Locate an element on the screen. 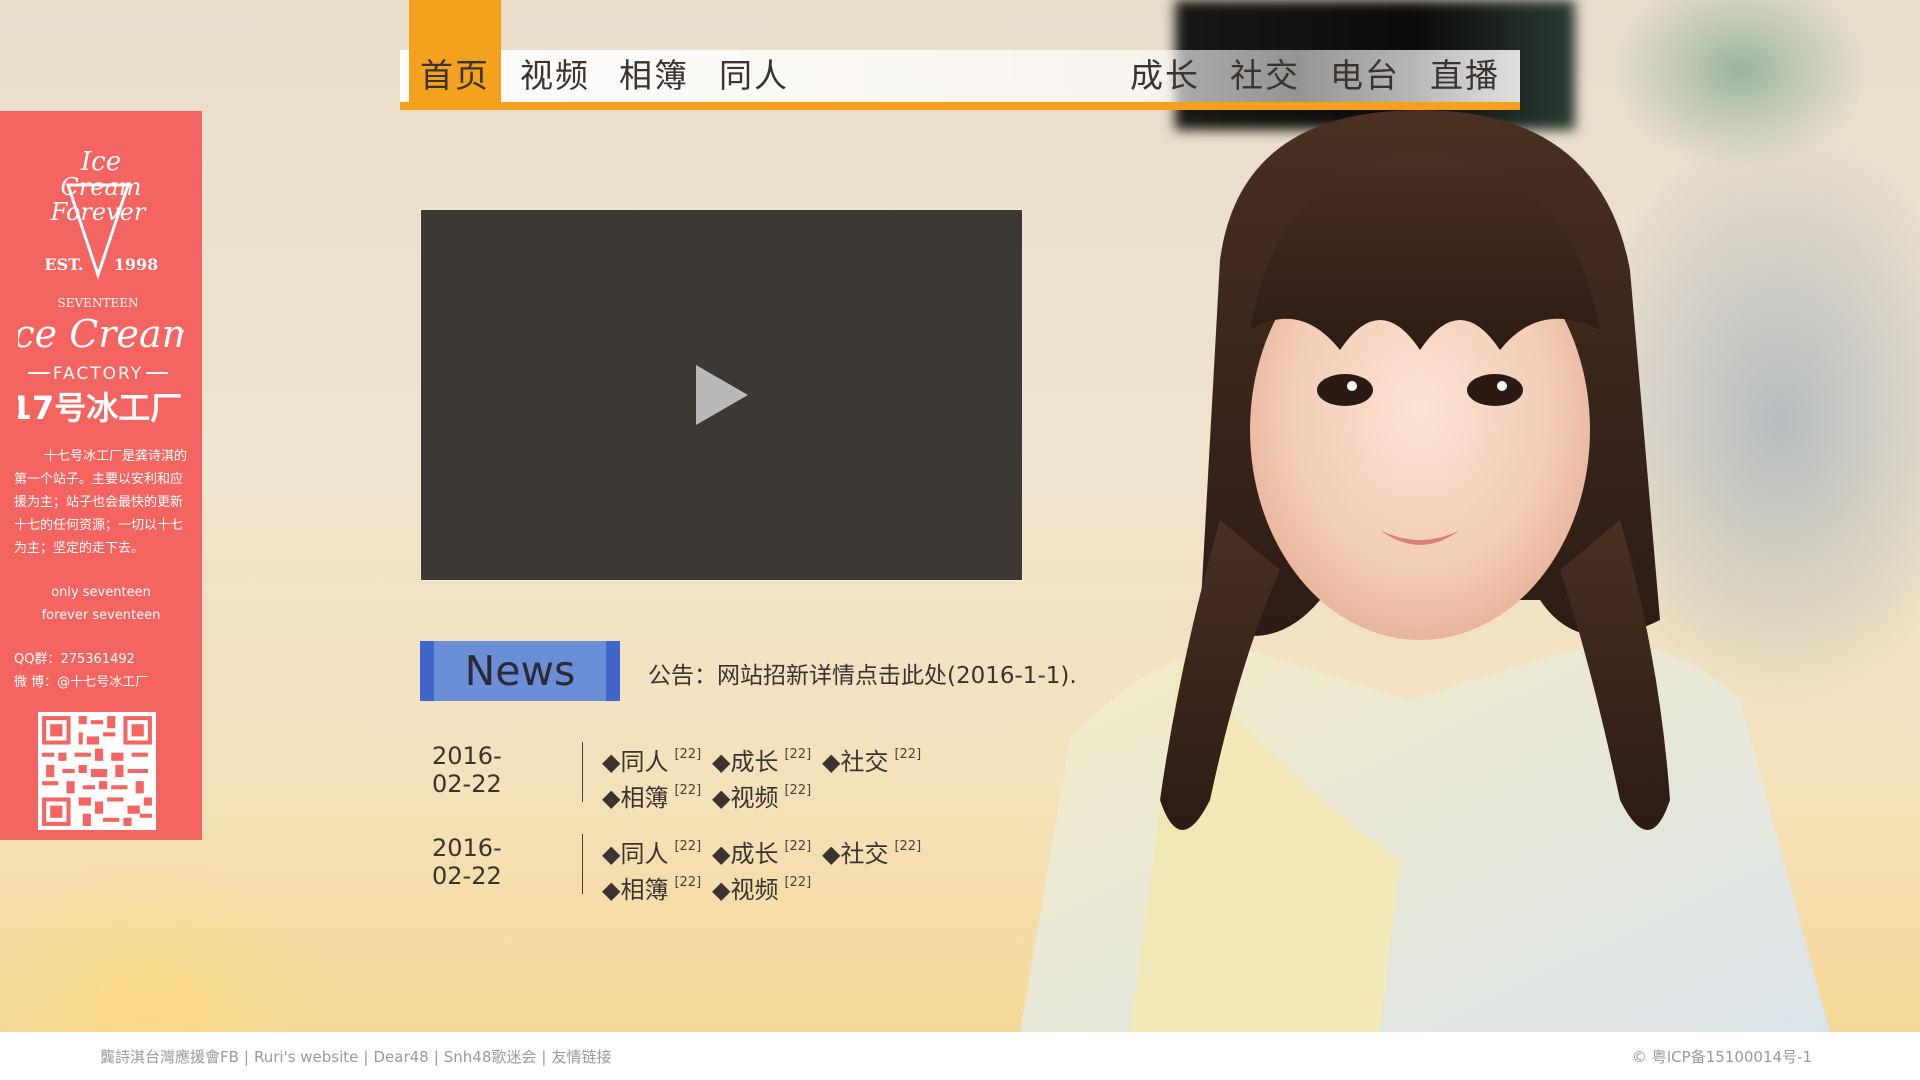  logo-text-year: 1998 is located at coordinates (136, 264).